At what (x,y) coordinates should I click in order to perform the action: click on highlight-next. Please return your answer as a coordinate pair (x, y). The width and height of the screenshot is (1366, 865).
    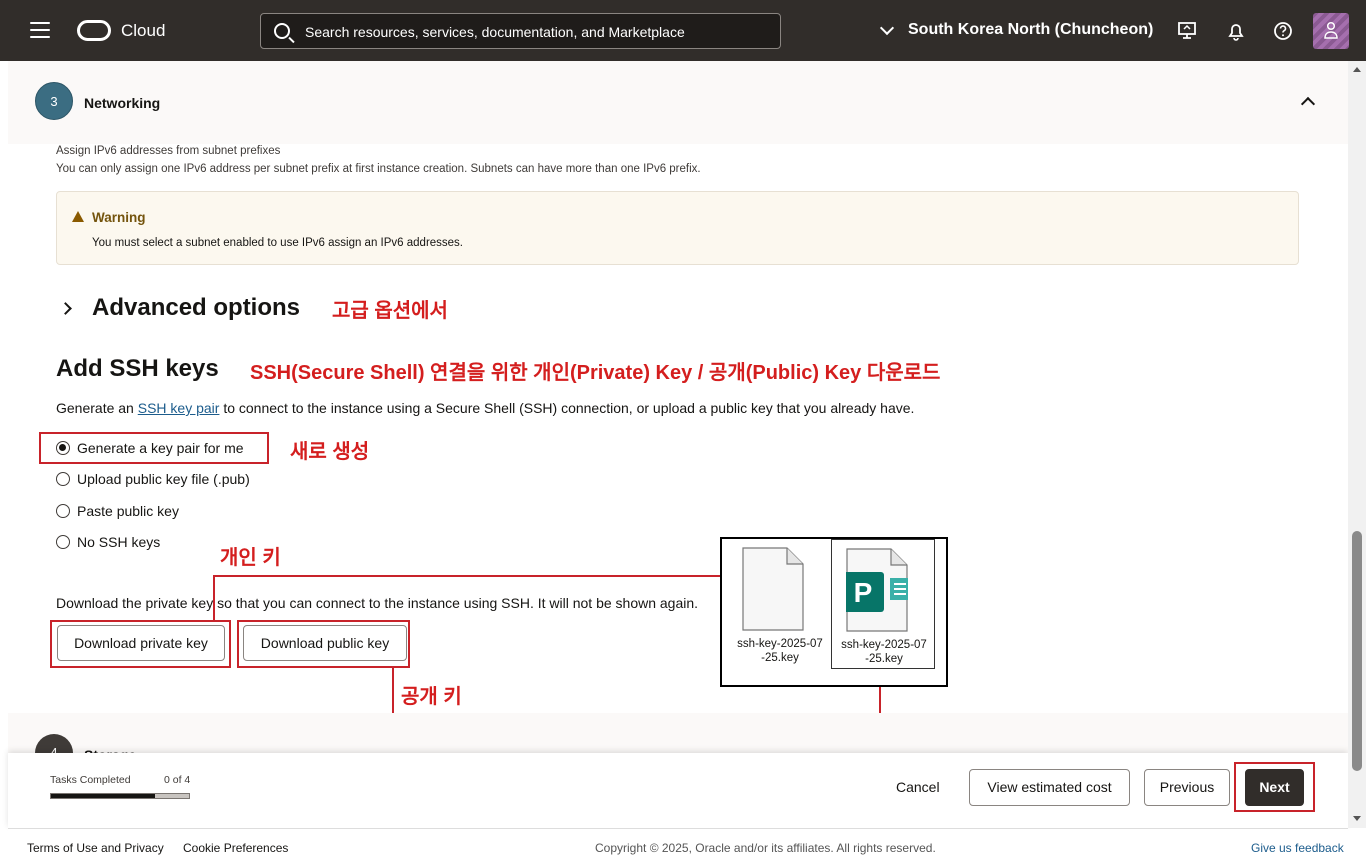
    Looking at the image, I should click on (1274, 787).